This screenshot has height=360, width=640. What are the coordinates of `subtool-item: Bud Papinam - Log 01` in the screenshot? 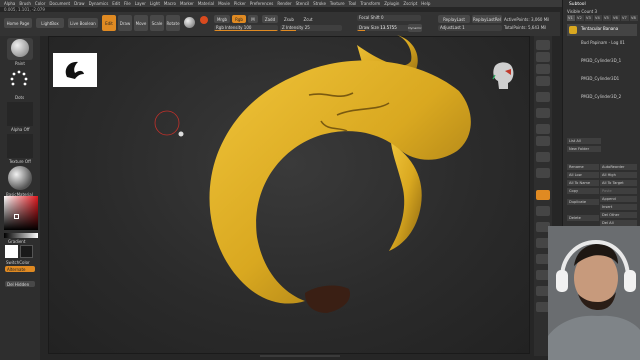 It's located at (602, 45).